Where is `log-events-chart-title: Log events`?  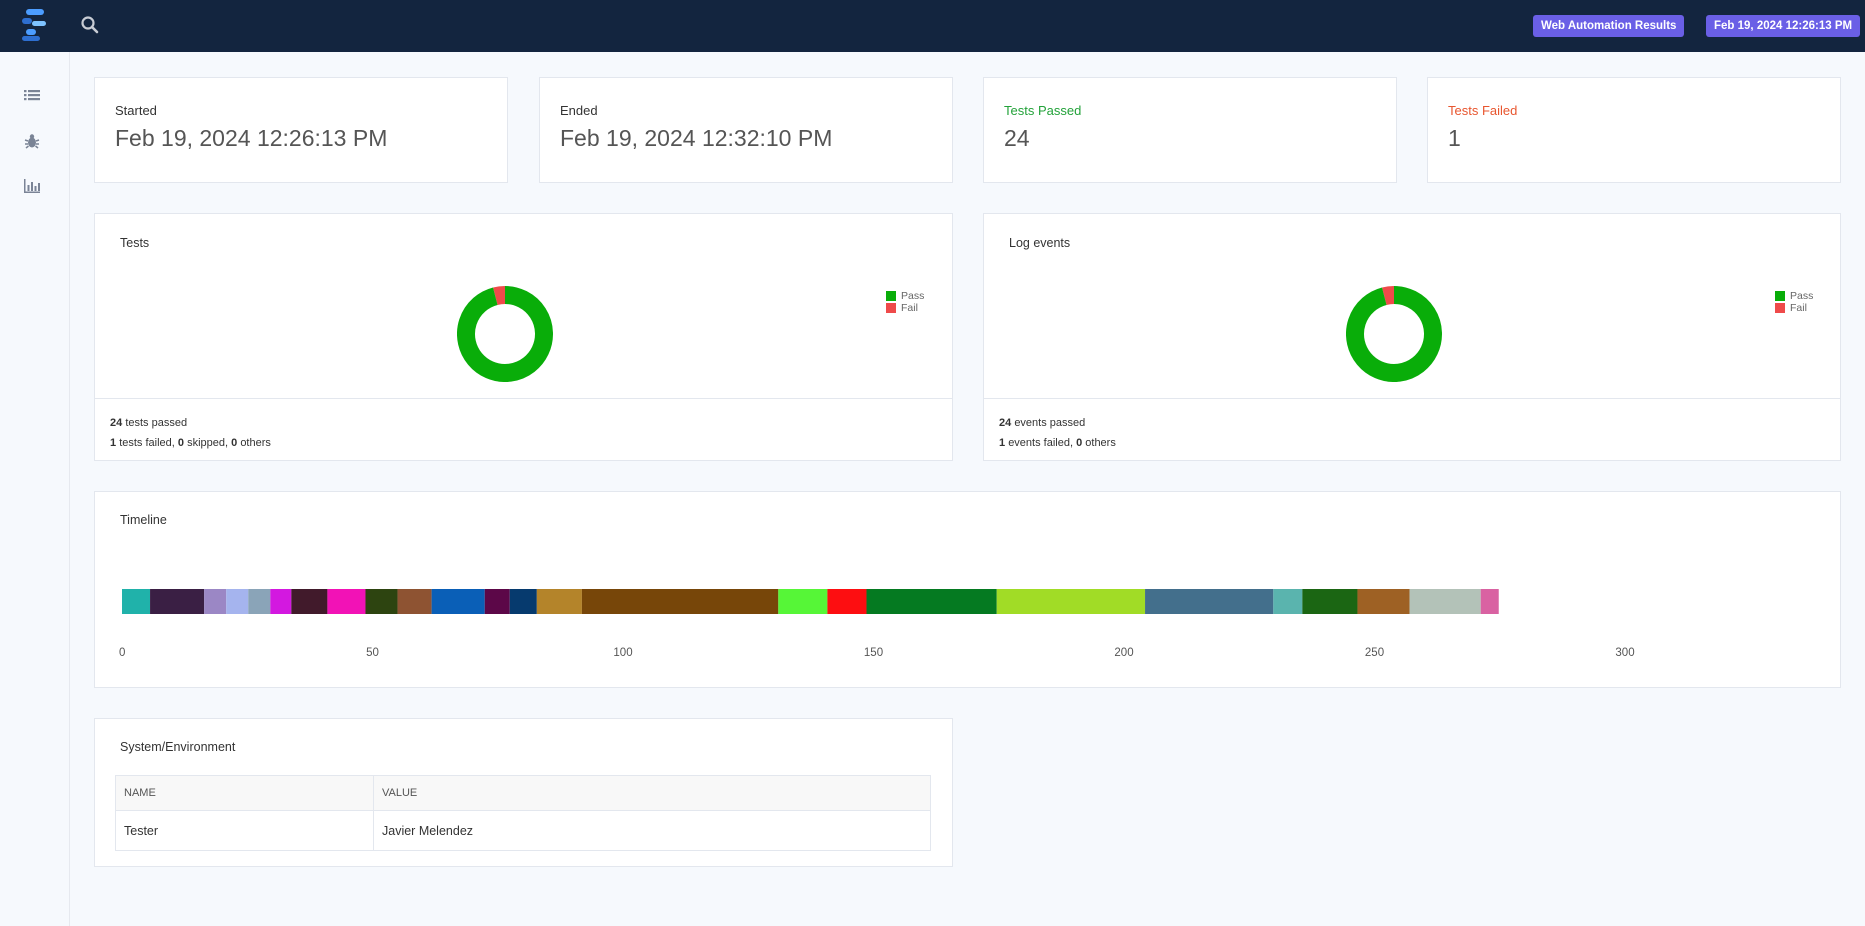
log-events-chart-title: Log events is located at coordinates (1040, 243).